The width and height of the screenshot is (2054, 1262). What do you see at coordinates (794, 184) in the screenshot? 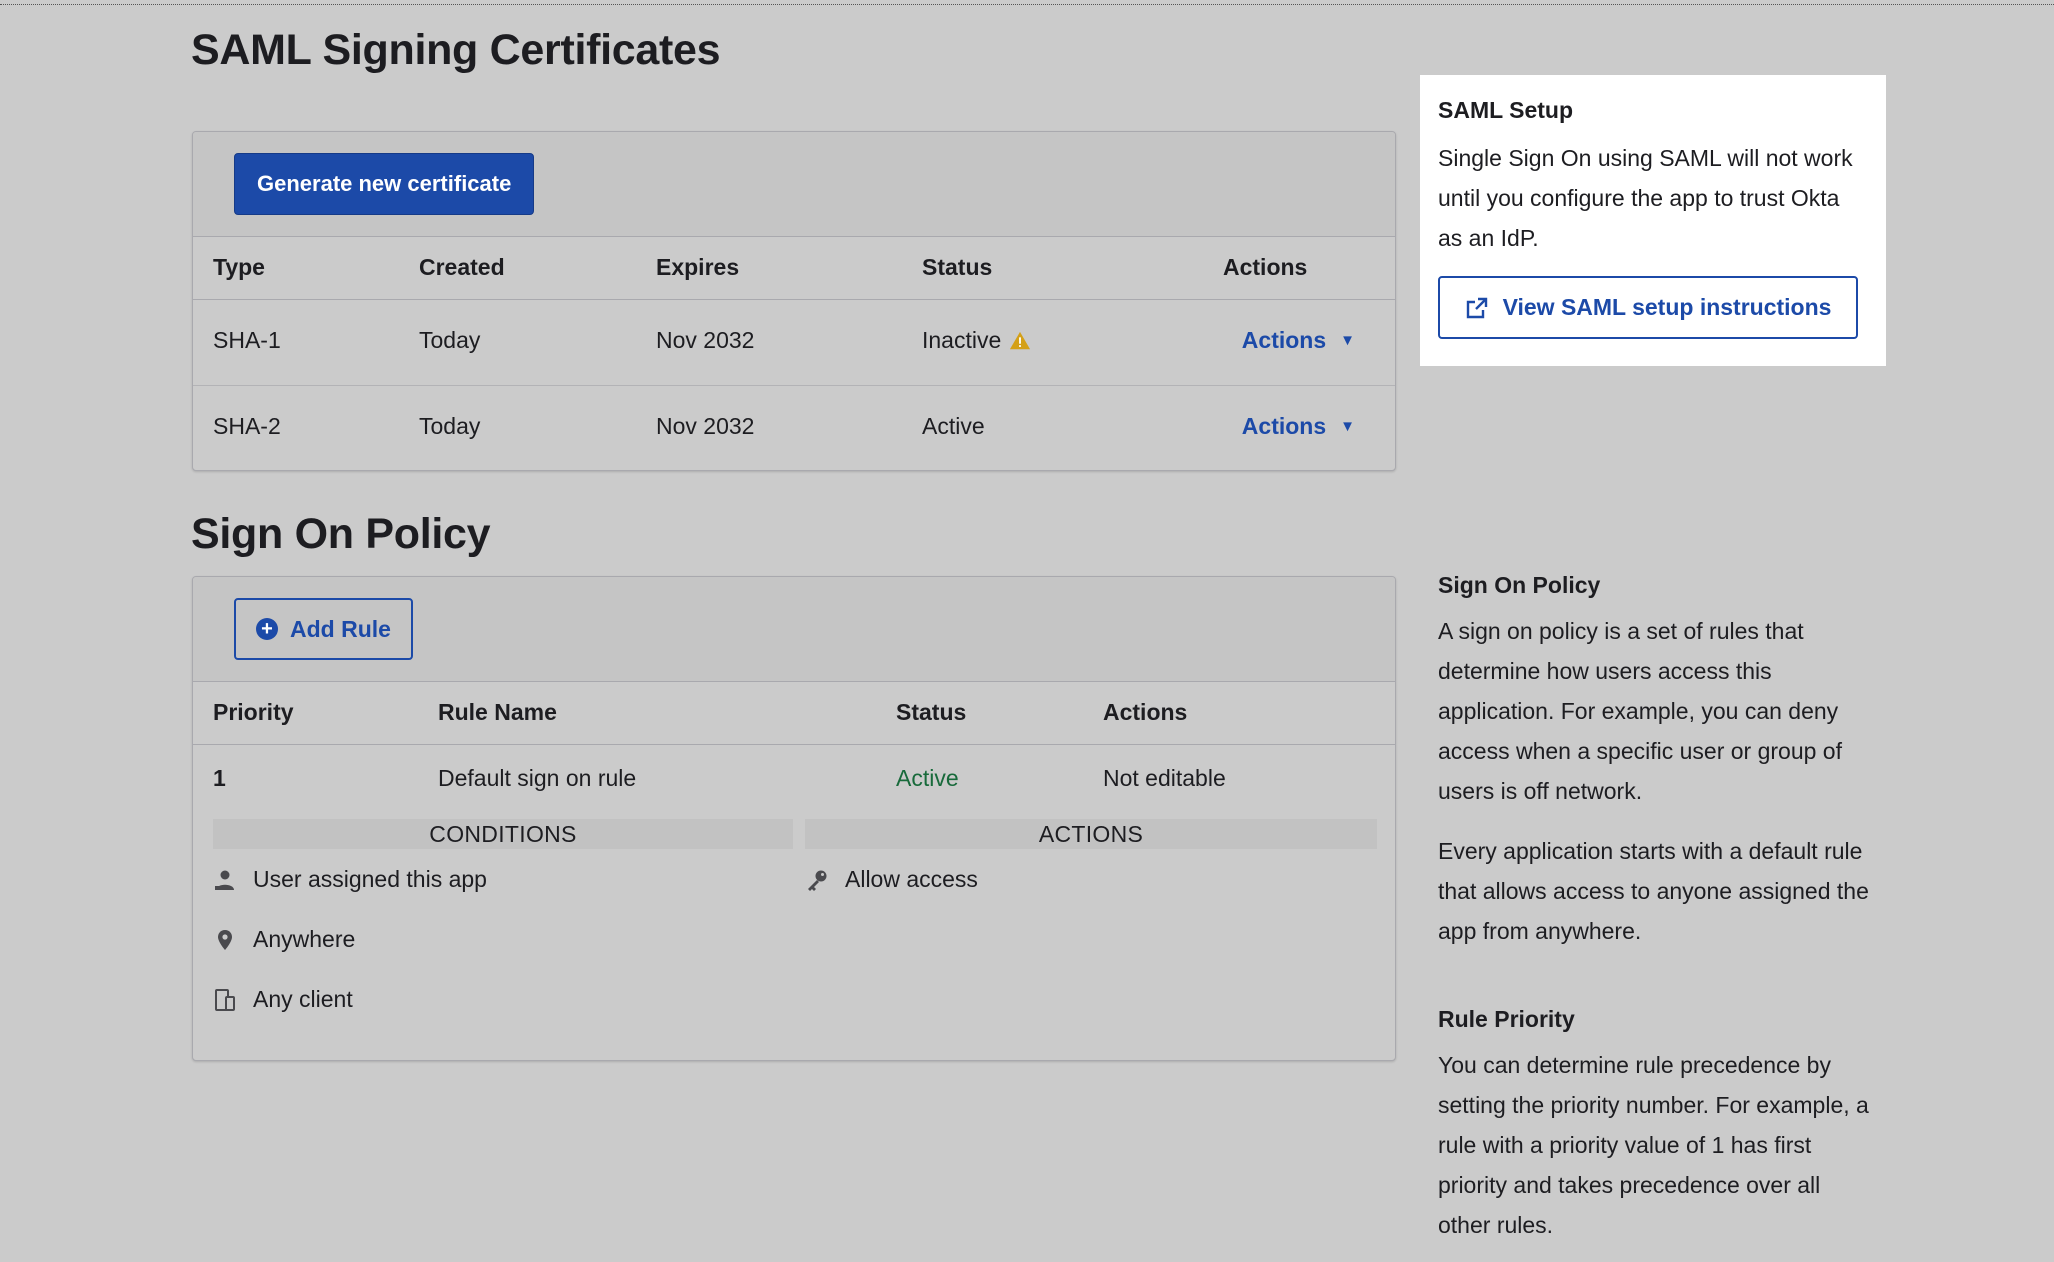
I see `certificates-toolbar: Generate new certificate` at bounding box center [794, 184].